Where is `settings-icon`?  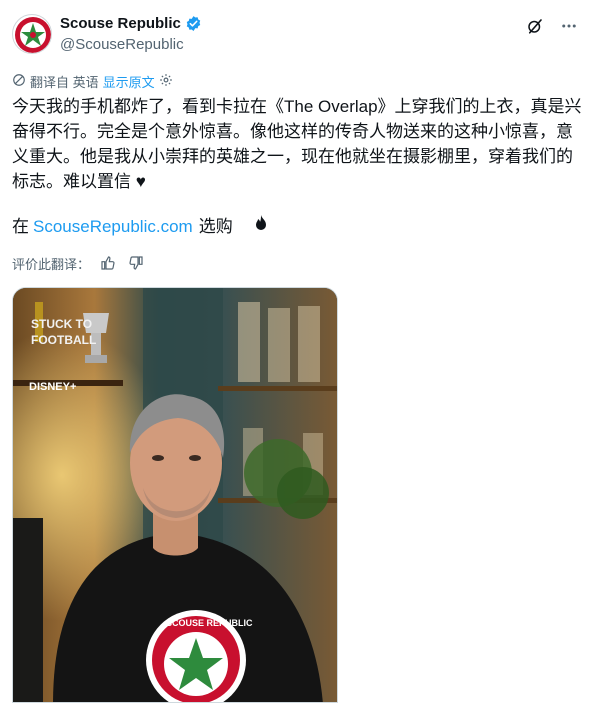 settings-icon is located at coordinates (166, 81).